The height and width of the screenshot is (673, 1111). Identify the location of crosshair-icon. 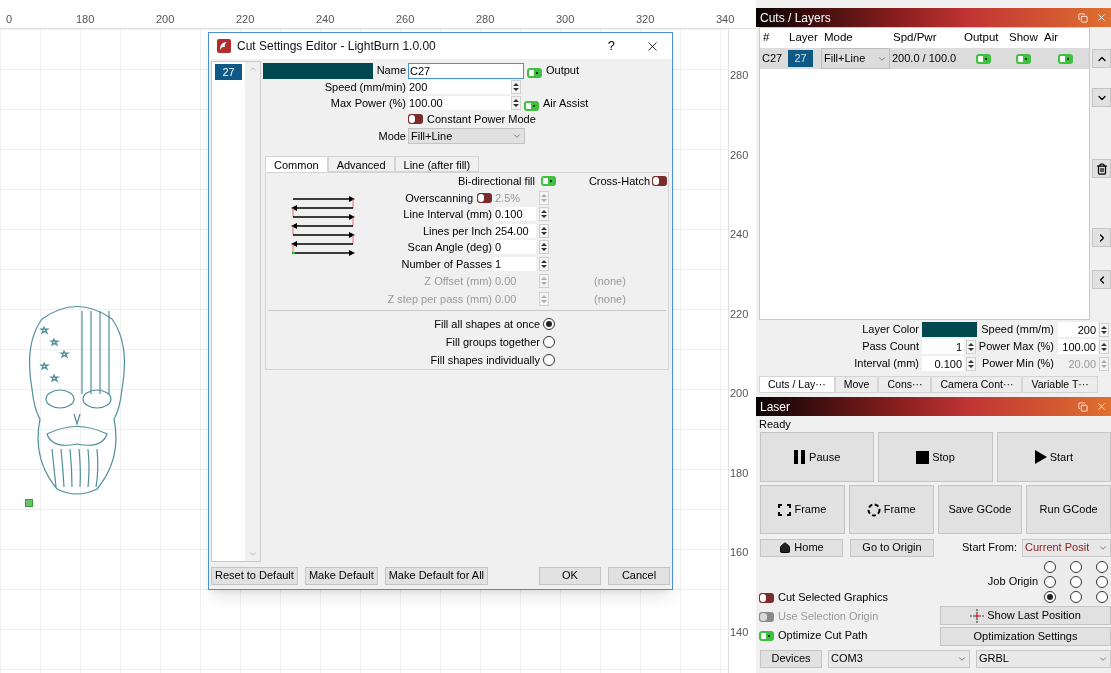
(977, 615).